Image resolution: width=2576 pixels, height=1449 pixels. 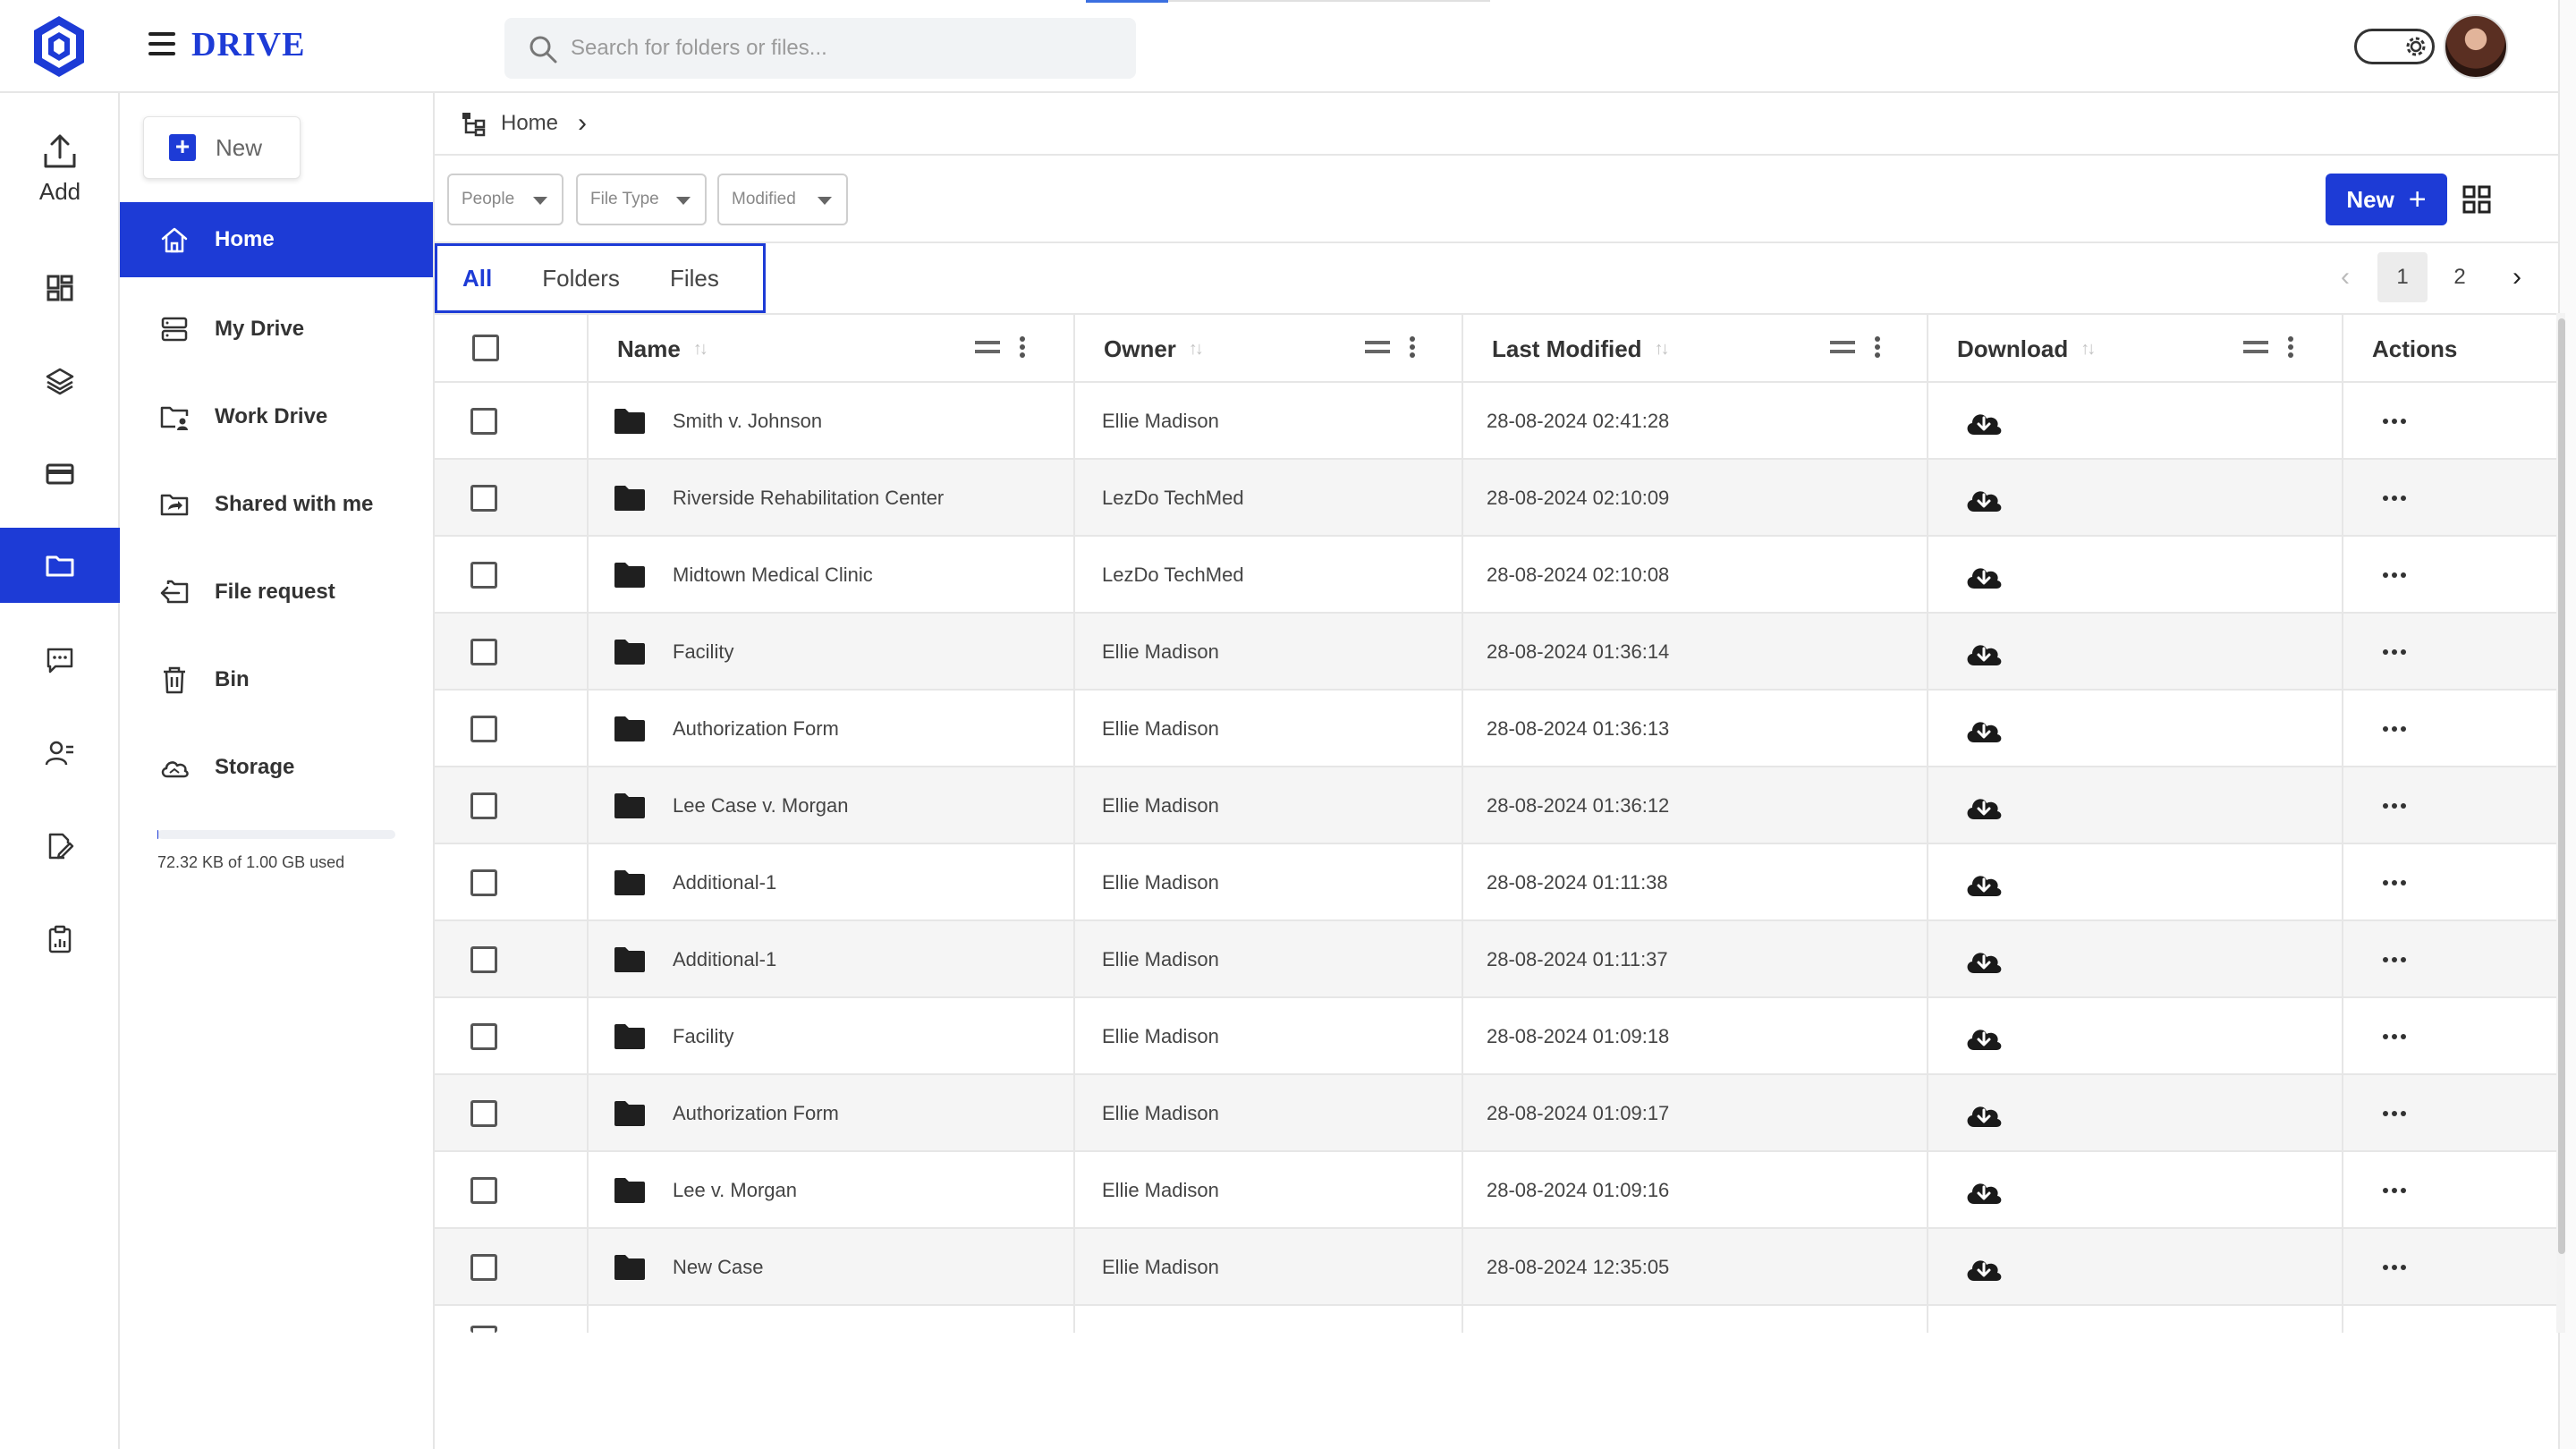 I want to click on people-filter-dropdown: People, so click(x=505, y=199).